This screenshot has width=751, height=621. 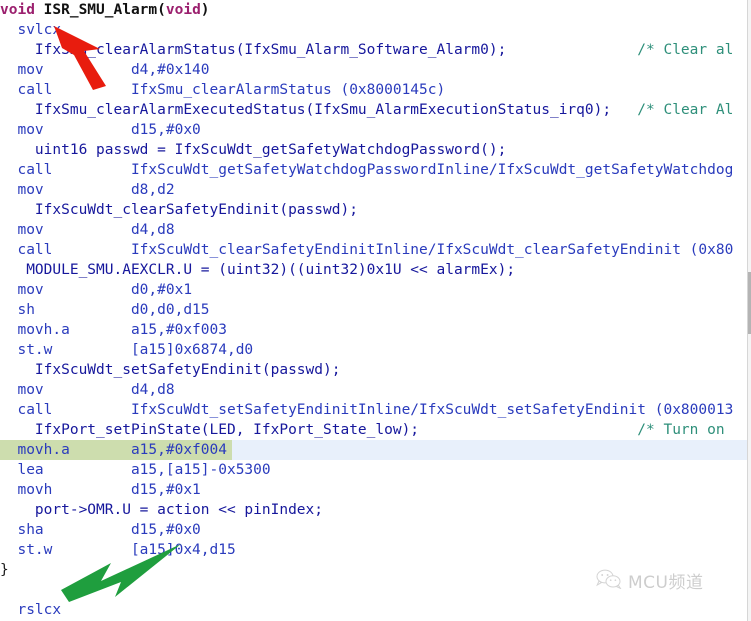 I want to click on code-line-text: movh.a a15,#0xf003, so click(x=113, y=330).